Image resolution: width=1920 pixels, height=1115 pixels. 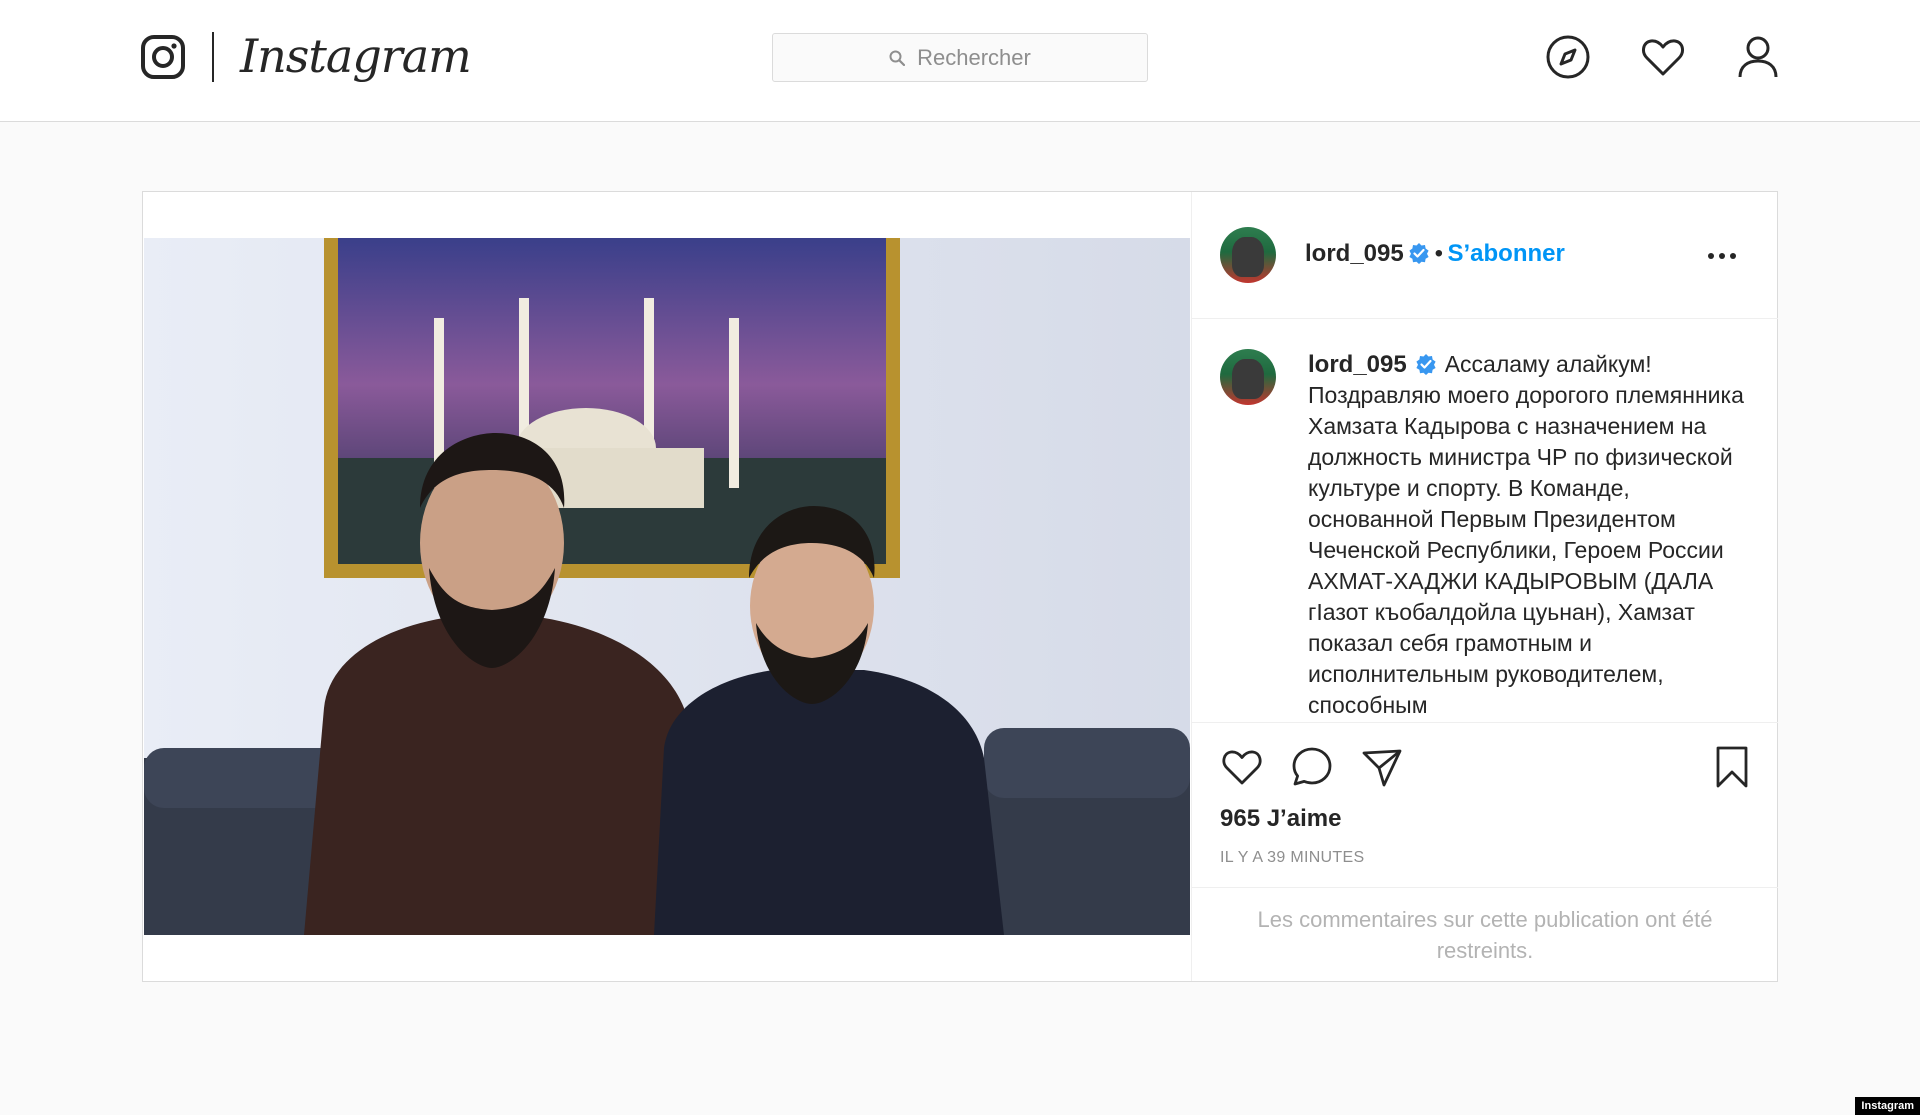 What do you see at coordinates (1248, 255) in the screenshot?
I see `author-avatar` at bounding box center [1248, 255].